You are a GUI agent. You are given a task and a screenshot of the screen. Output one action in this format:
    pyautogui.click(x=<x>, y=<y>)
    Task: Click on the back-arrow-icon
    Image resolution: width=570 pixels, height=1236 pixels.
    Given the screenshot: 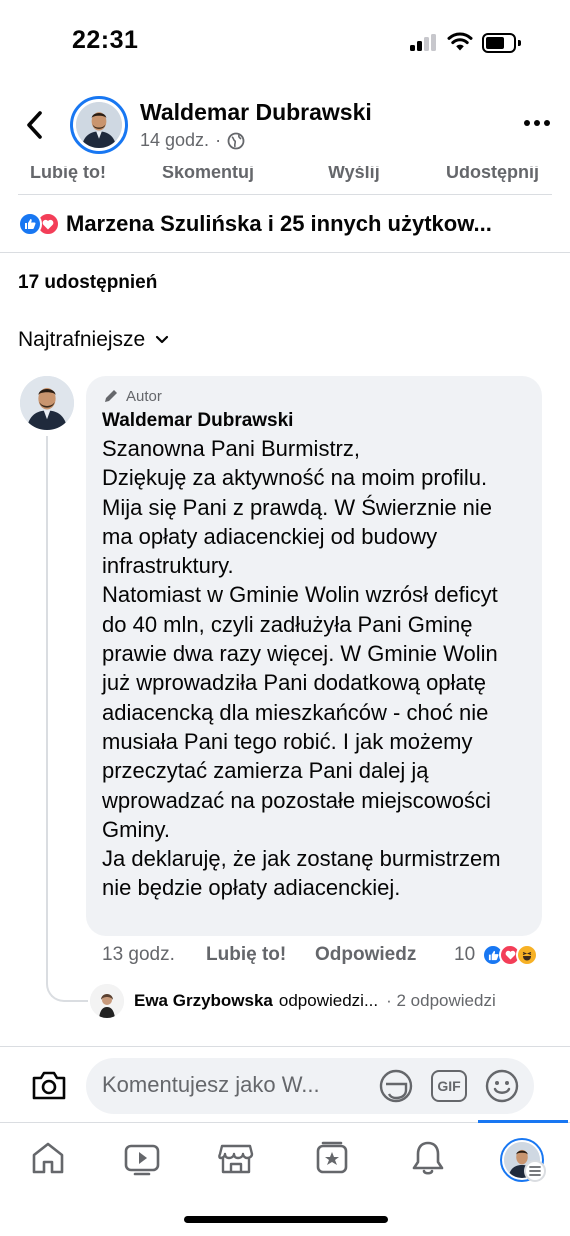 What is the action you would take?
    pyautogui.click(x=35, y=125)
    